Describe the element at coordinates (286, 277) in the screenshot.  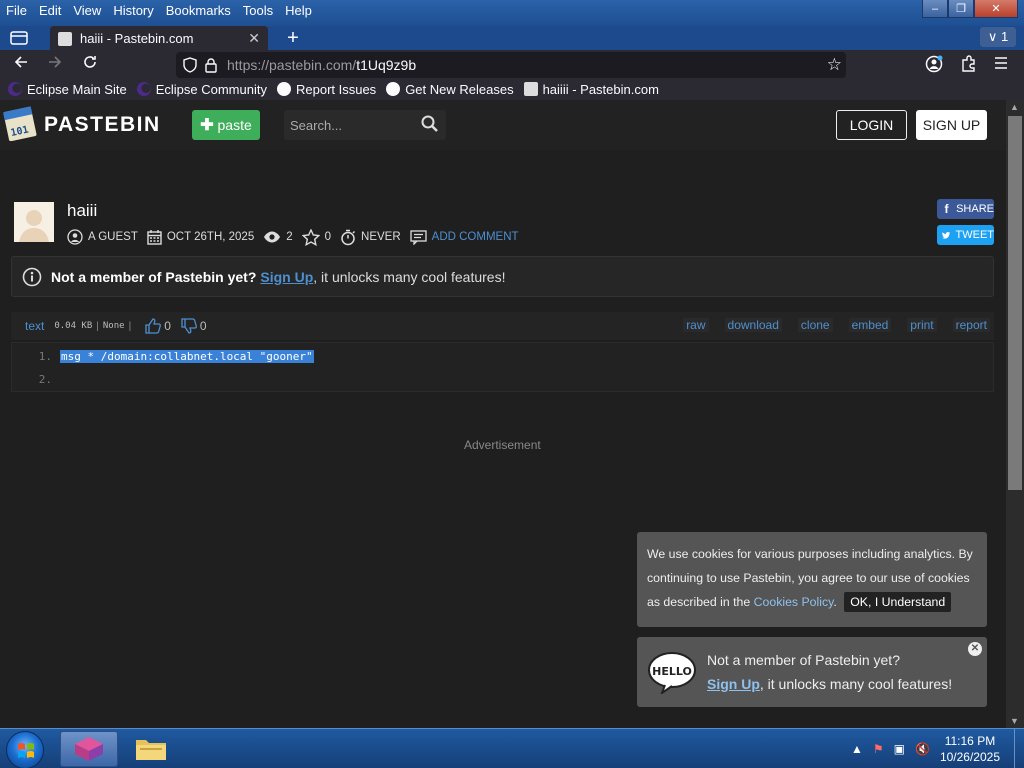
I see `notice-signup-link: Sign Up` at that location.